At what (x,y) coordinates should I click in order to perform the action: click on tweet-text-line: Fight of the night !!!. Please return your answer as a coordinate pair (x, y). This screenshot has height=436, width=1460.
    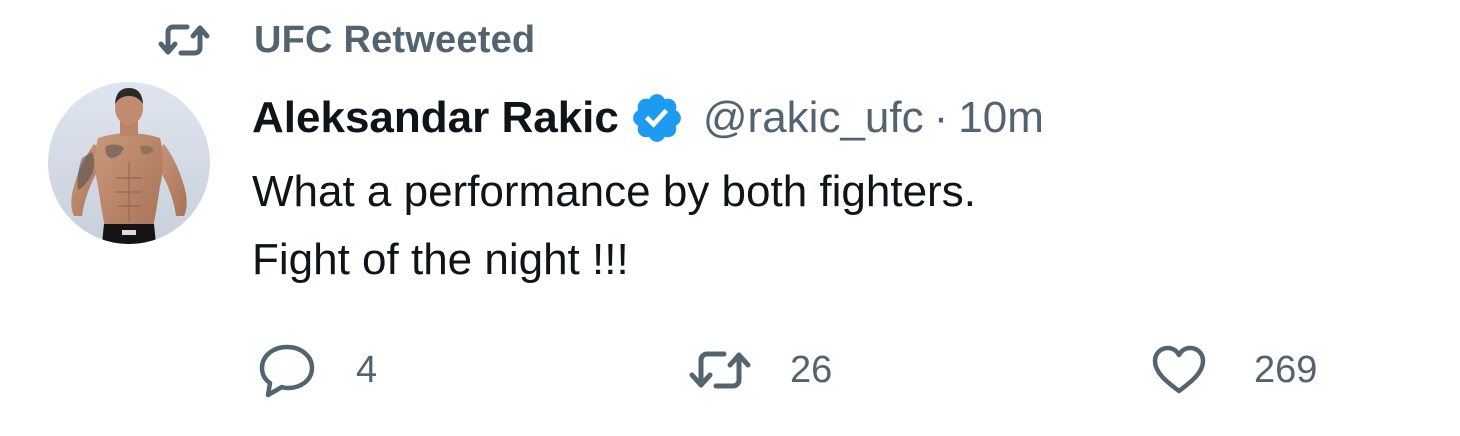
    Looking at the image, I should click on (440, 259).